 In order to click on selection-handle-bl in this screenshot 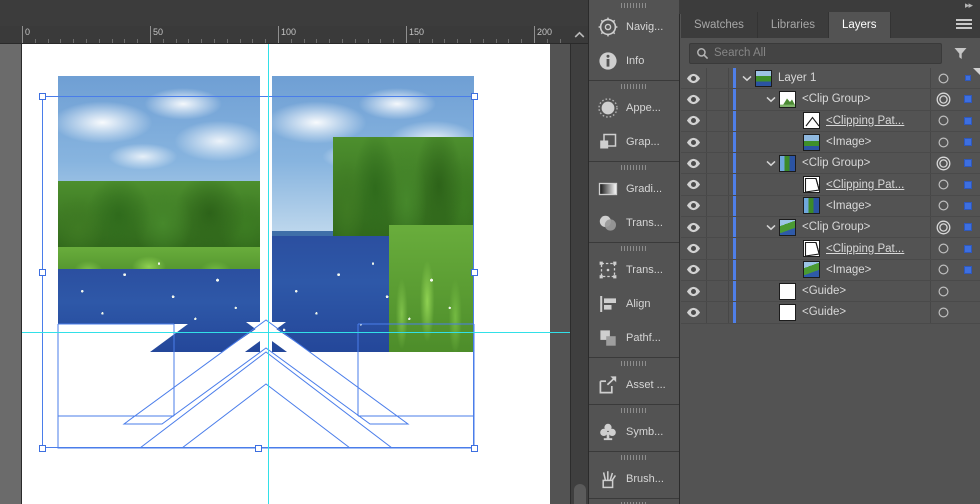, I will do `click(42, 448)`.